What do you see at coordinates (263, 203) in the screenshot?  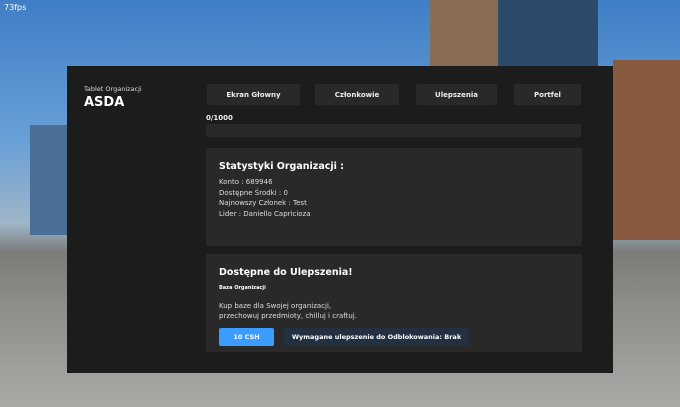 I see `stat-newest-member: Najnowszy Członek : Test` at bounding box center [263, 203].